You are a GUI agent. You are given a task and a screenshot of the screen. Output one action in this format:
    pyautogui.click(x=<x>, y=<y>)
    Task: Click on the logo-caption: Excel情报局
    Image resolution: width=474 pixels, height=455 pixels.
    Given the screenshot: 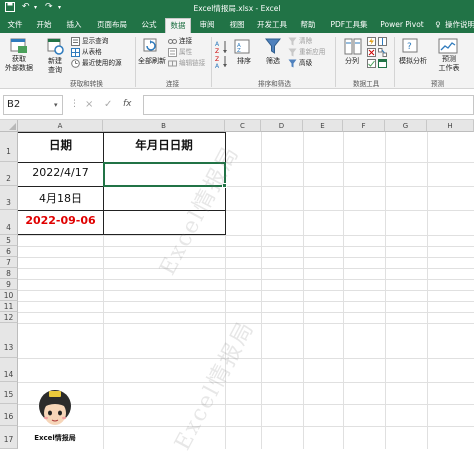 What is the action you would take?
    pyautogui.click(x=55, y=438)
    